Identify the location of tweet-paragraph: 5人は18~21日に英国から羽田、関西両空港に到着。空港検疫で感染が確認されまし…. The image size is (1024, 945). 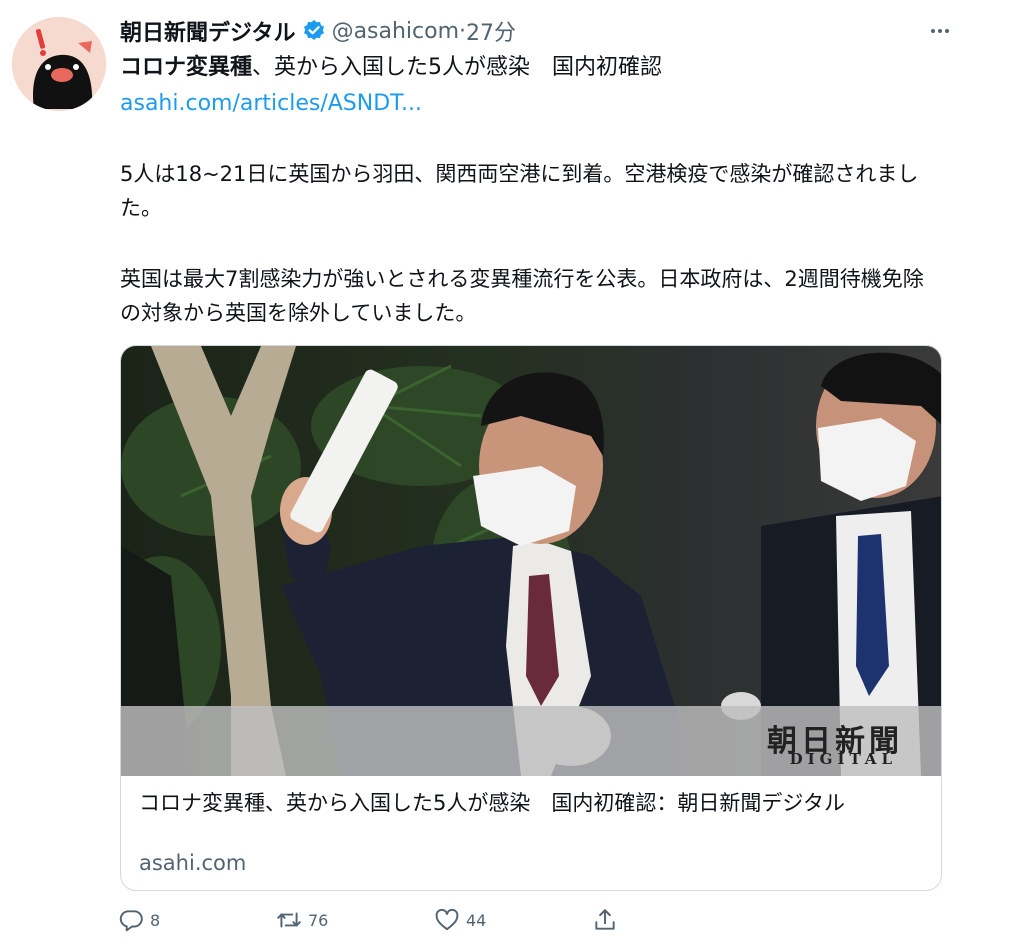
(519, 191).